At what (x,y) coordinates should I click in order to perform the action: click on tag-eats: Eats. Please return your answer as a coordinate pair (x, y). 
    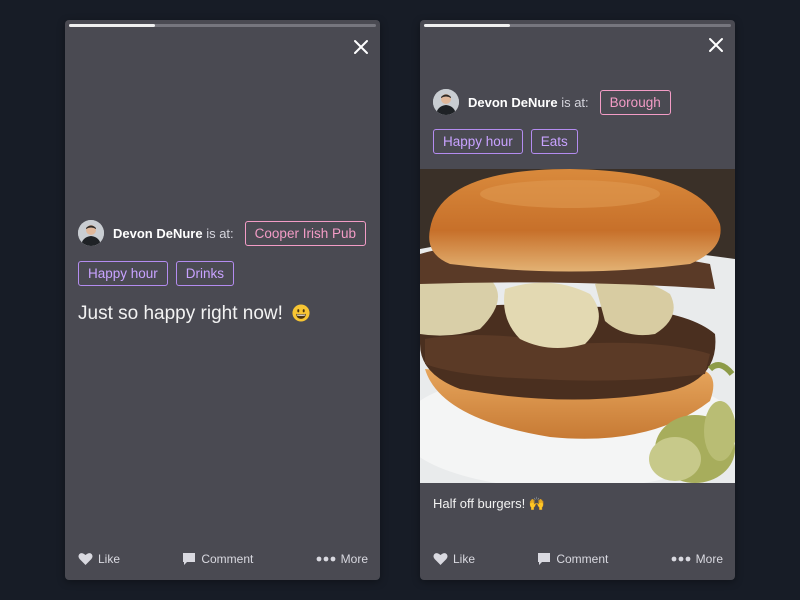
    Looking at the image, I should click on (554, 141).